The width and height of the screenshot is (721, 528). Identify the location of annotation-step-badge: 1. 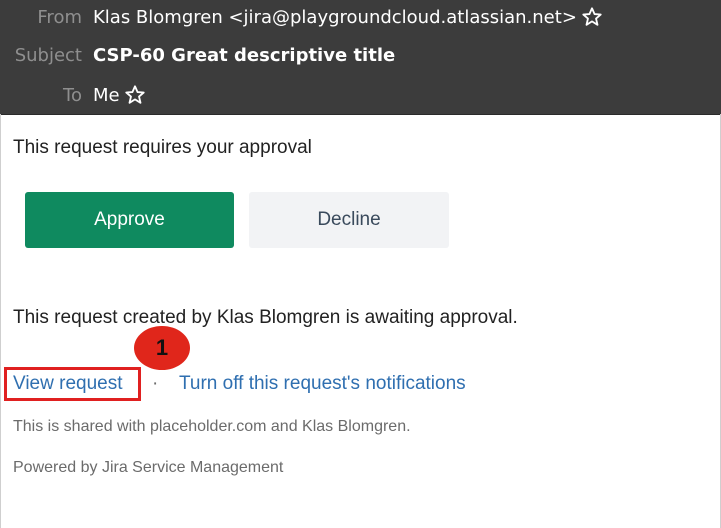
(162, 348).